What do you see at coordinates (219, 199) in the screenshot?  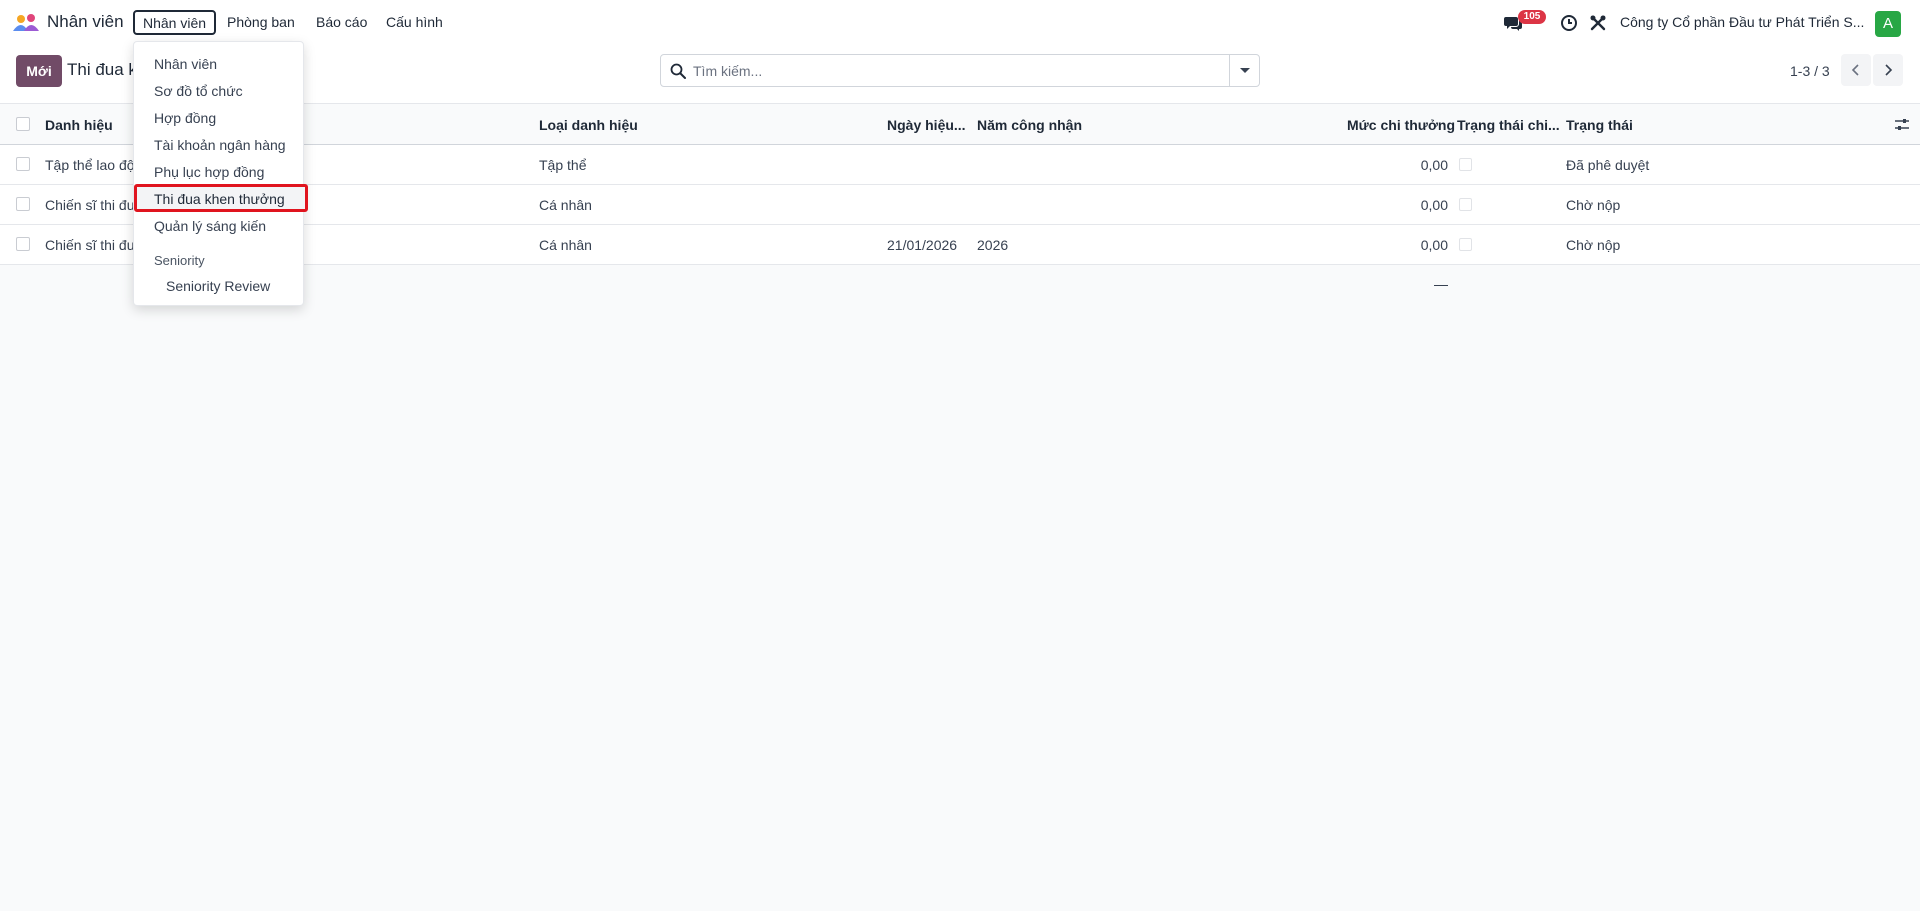 I see `menu-item-thi-dua-khen-thuong: Thi đua khen thưởng` at bounding box center [219, 199].